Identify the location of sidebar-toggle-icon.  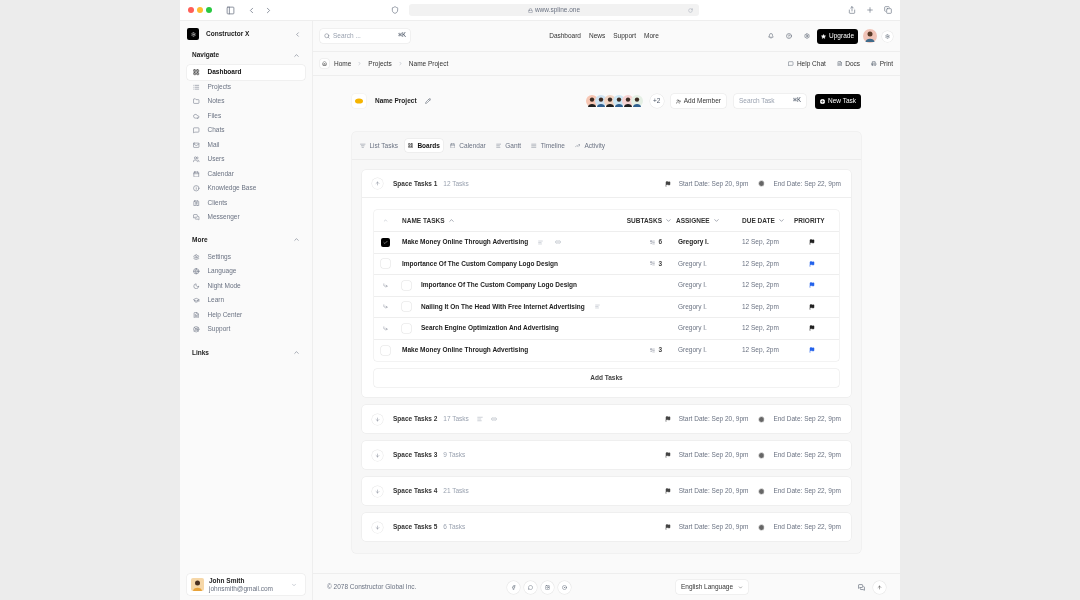
(230, 10).